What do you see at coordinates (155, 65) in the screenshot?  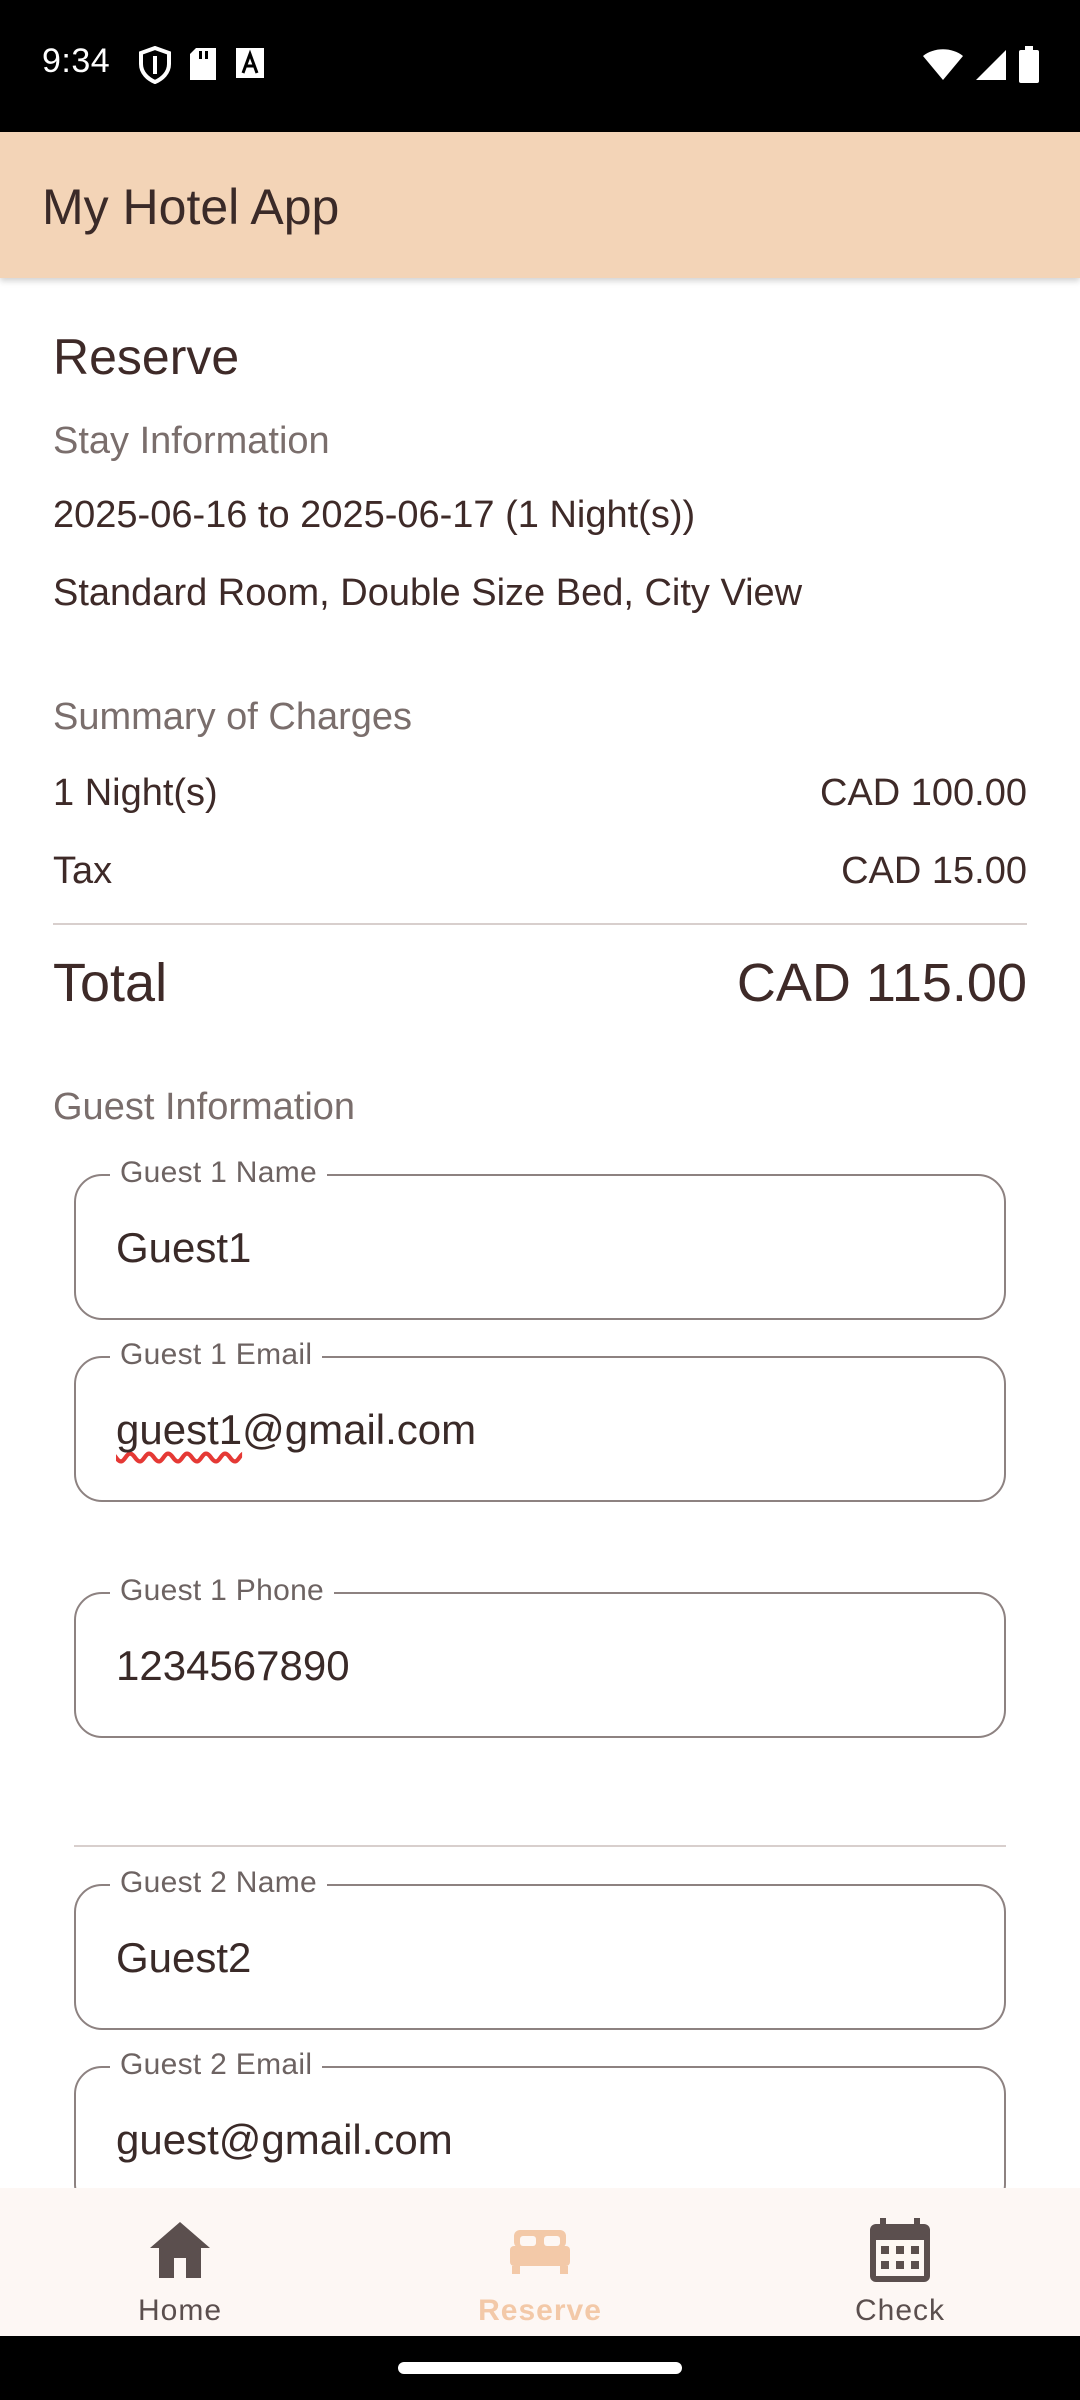 I see `shield-icon` at bounding box center [155, 65].